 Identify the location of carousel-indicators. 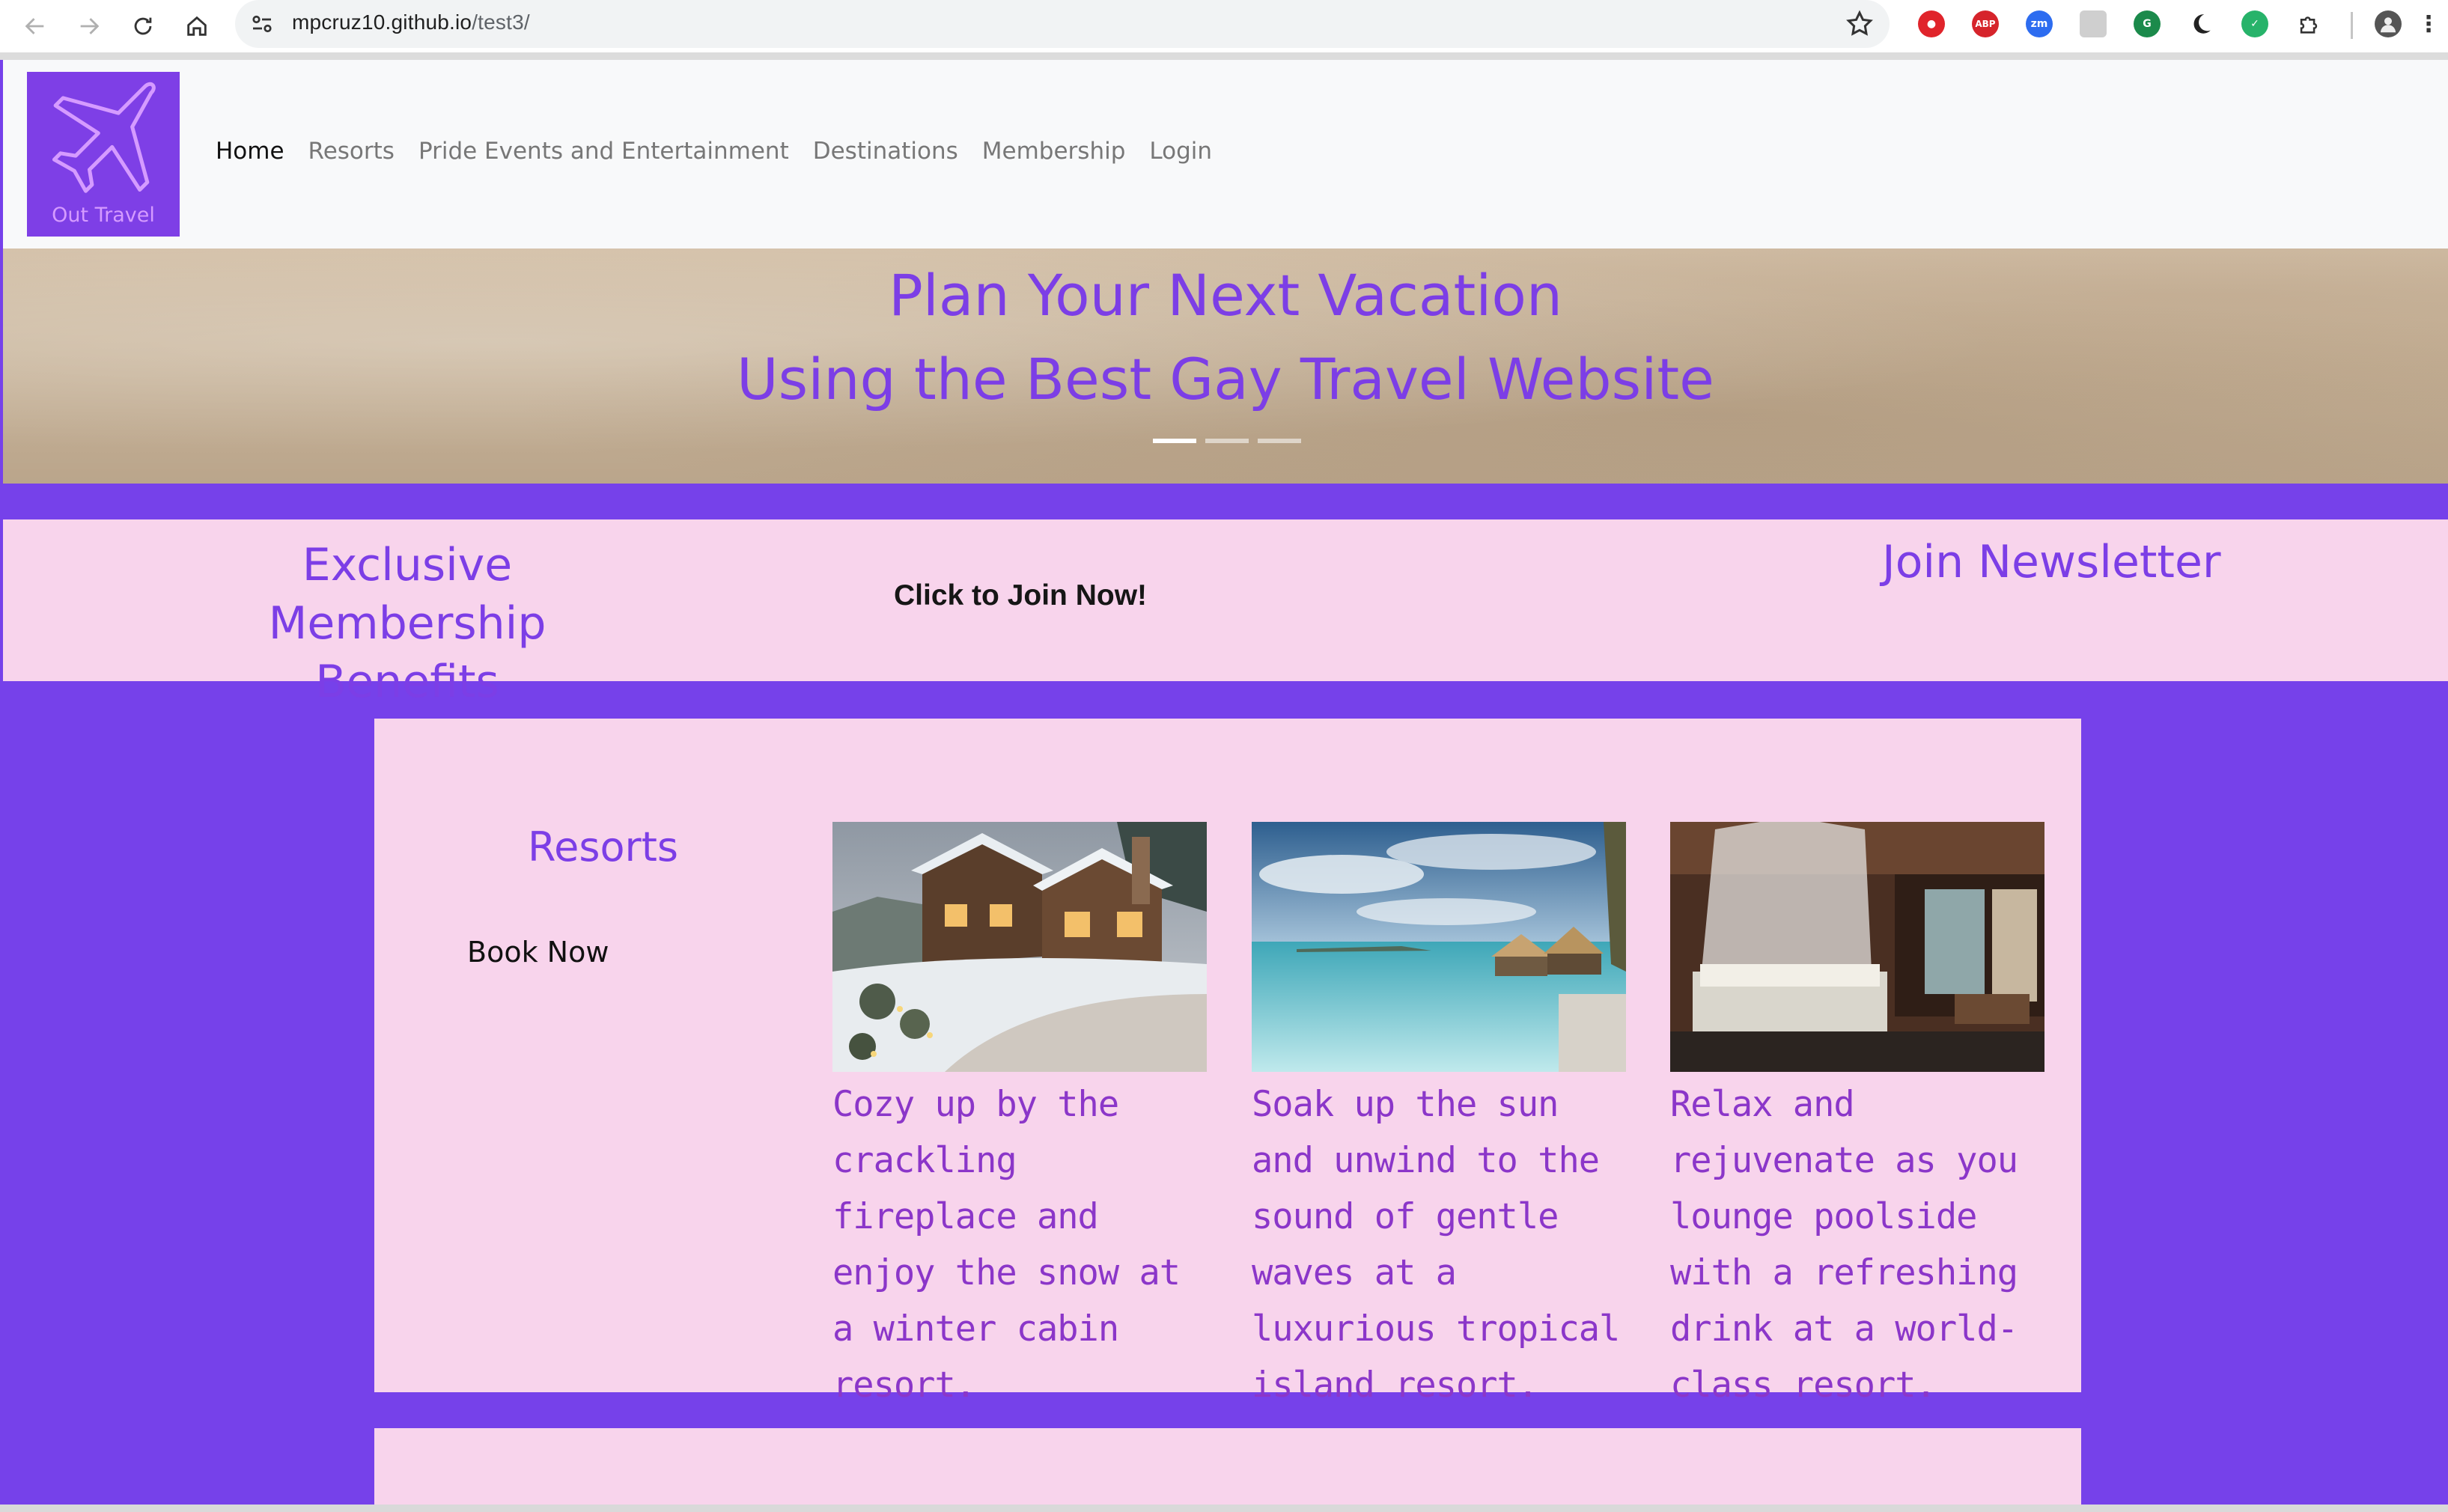
(1227, 441).